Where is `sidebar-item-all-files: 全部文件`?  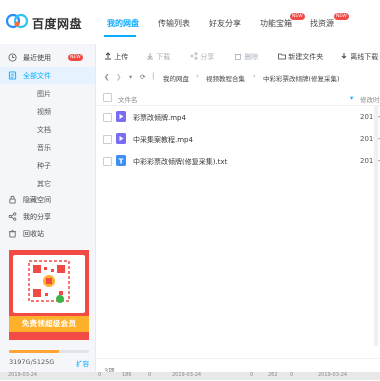
sidebar-item-all-files: 全部文件 is located at coordinates (47, 75).